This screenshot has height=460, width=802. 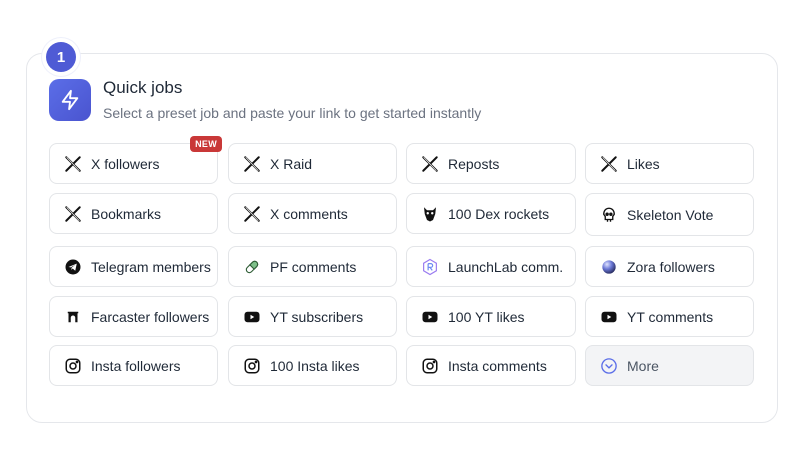 I want to click on job-bookmarks: Bookmarks, so click(x=133, y=213).